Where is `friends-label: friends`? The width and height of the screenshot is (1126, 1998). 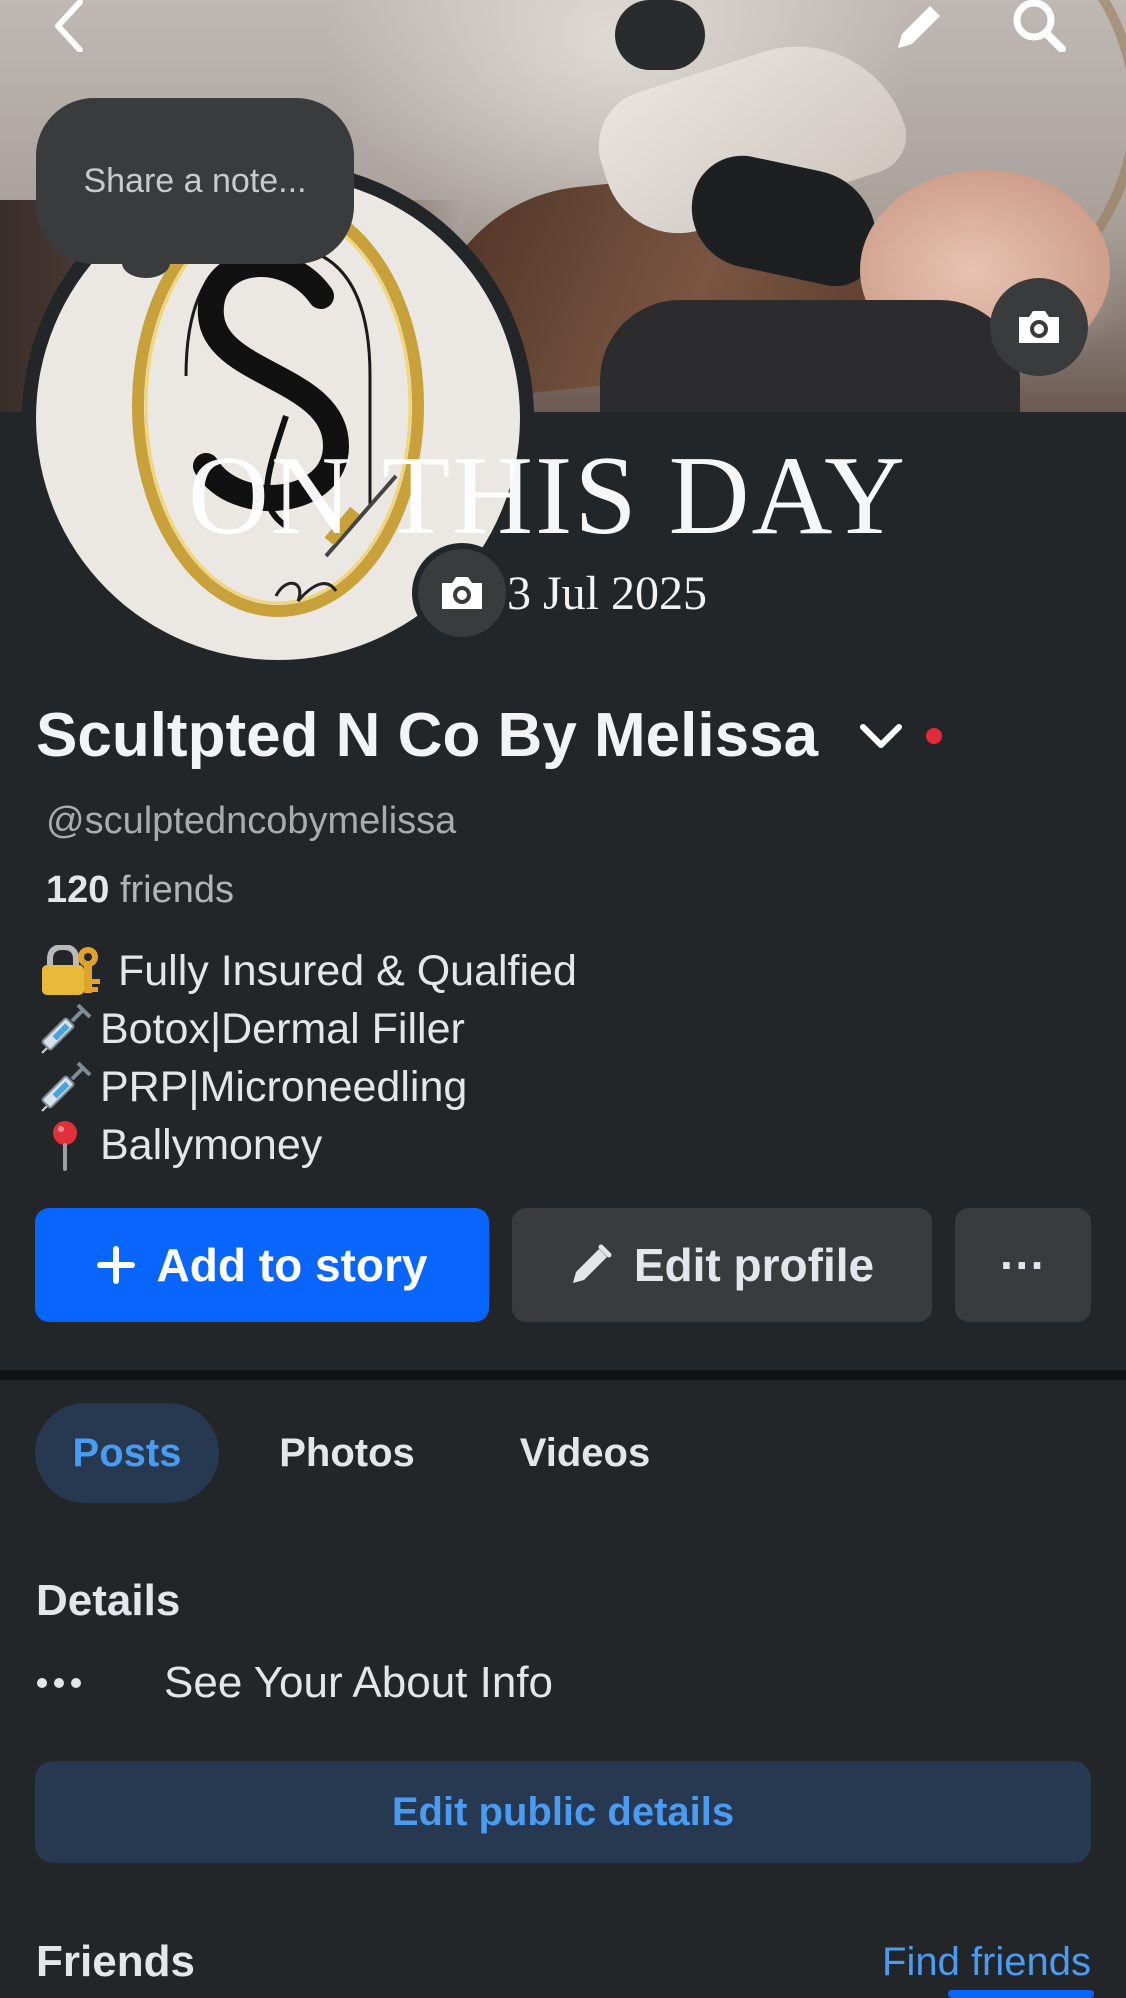
friends-label: friends is located at coordinates (177, 890).